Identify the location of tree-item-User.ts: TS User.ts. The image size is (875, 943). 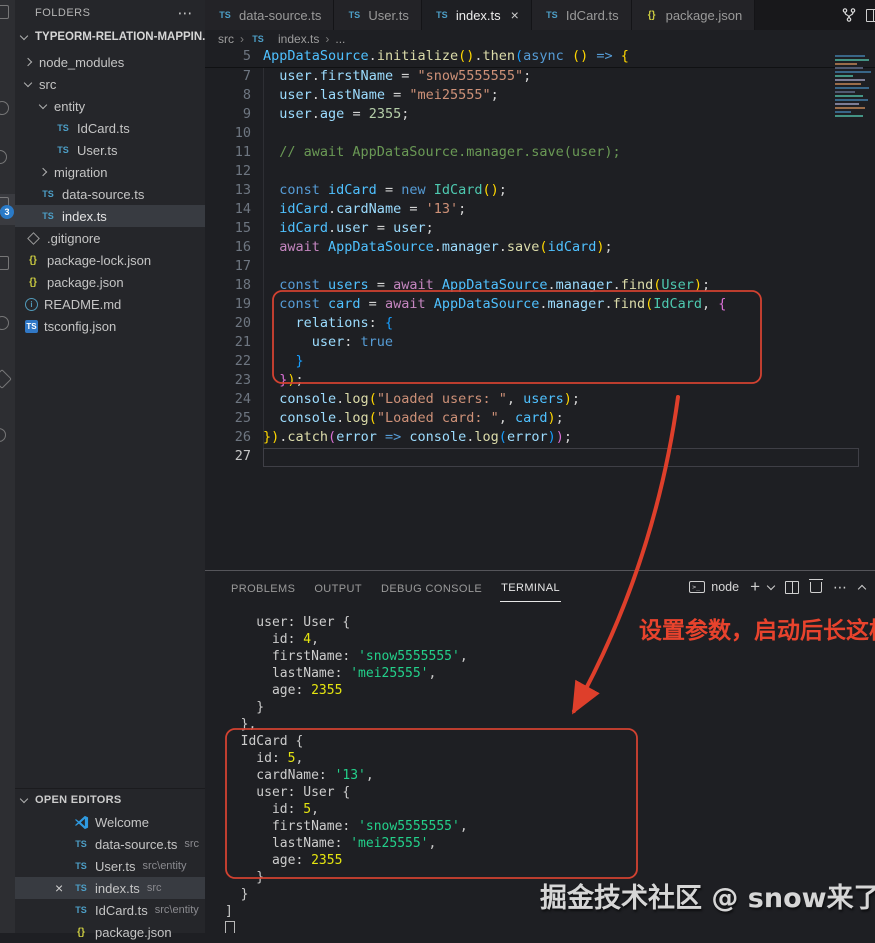
(110, 150).